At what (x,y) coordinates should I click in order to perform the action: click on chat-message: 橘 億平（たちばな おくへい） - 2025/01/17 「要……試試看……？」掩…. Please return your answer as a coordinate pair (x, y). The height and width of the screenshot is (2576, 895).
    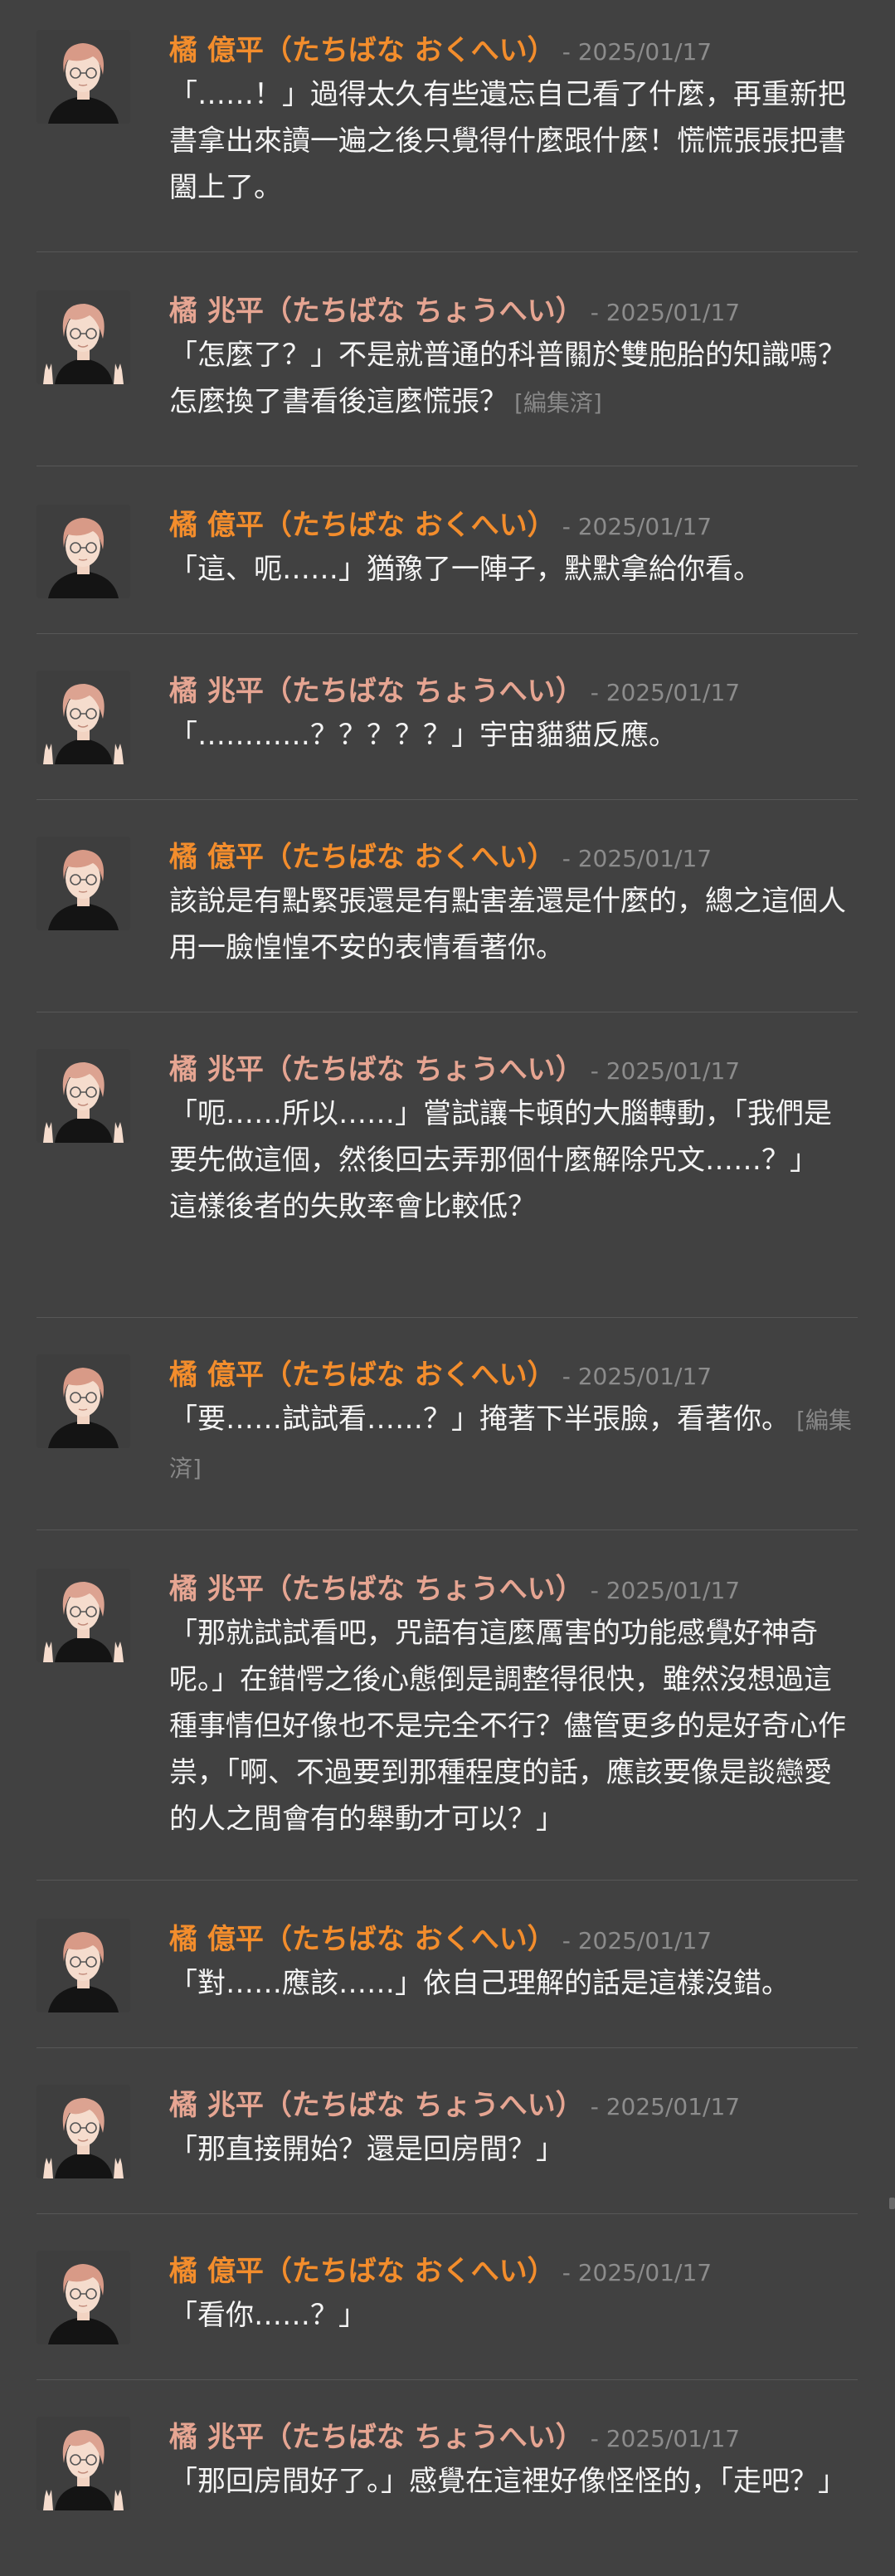
    Looking at the image, I should click on (447, 1442).